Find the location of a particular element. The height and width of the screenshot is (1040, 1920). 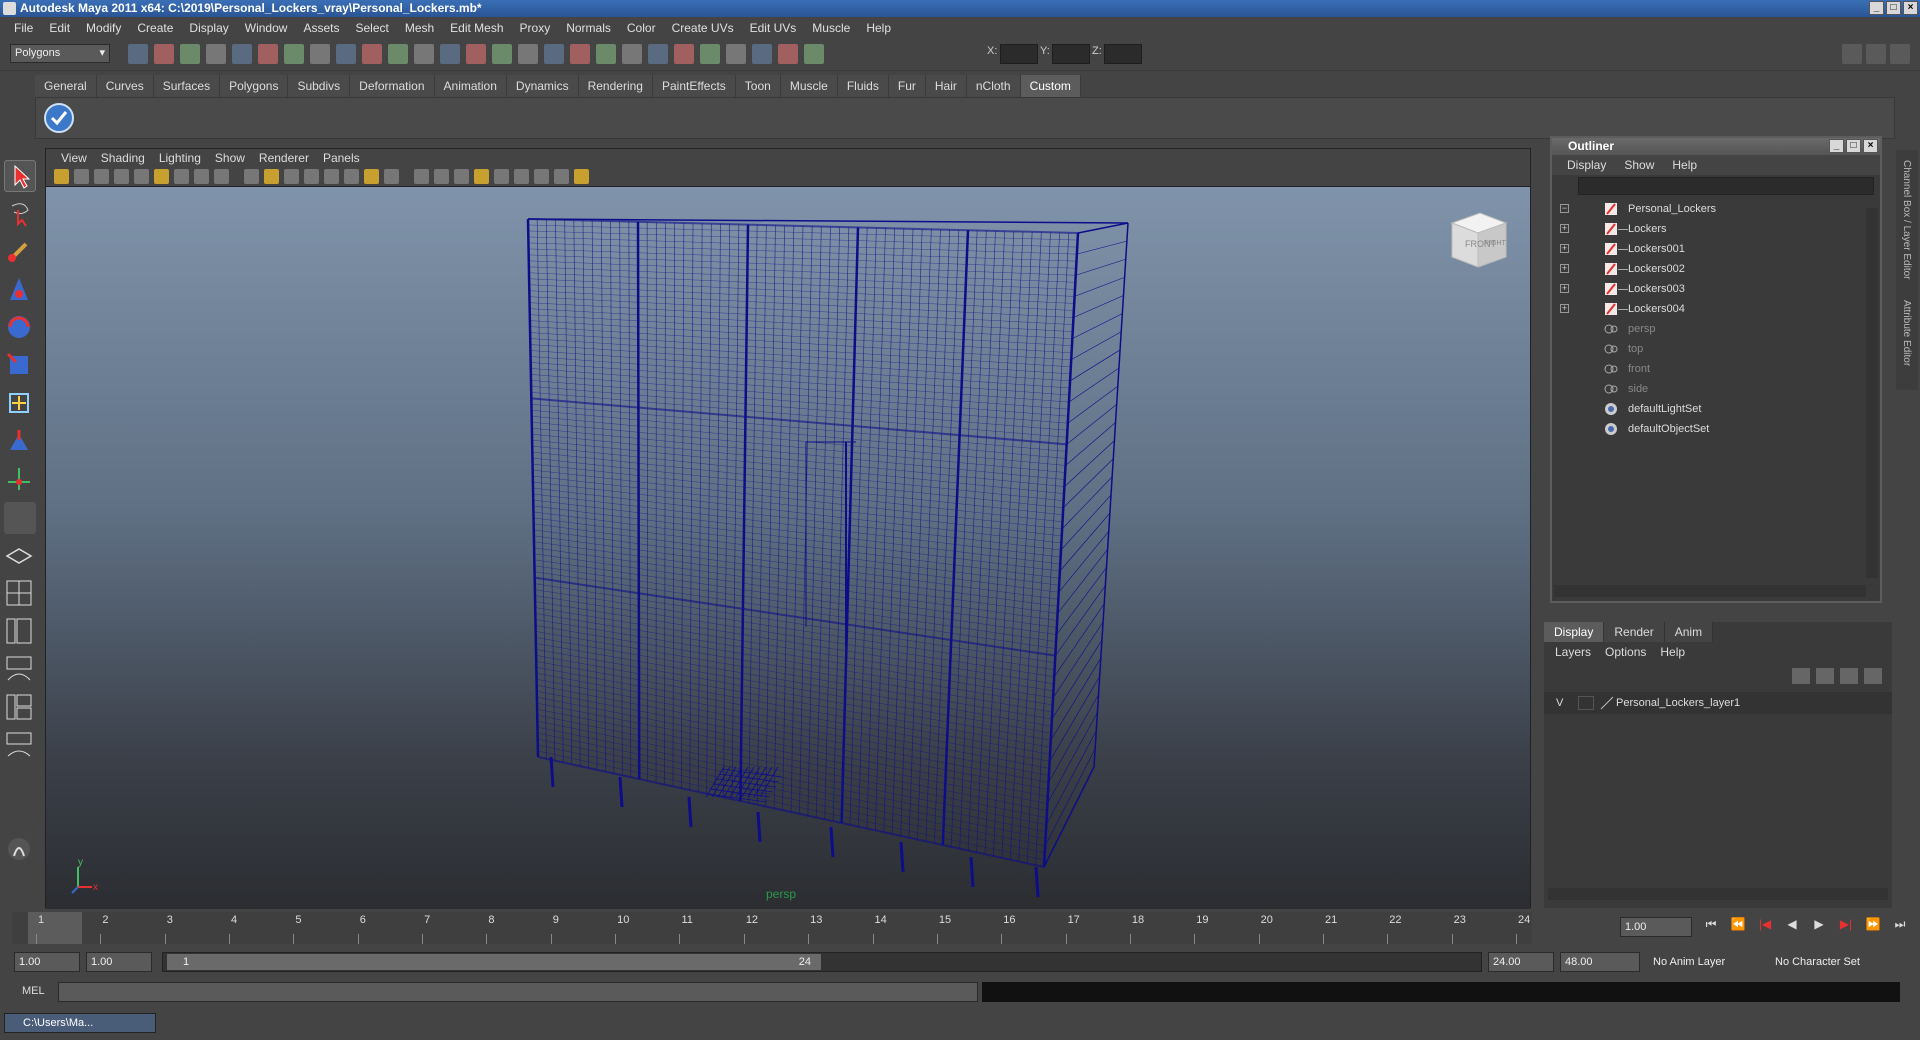

step-back-key-button: ⏪ is located at coordinates (1738, 927).